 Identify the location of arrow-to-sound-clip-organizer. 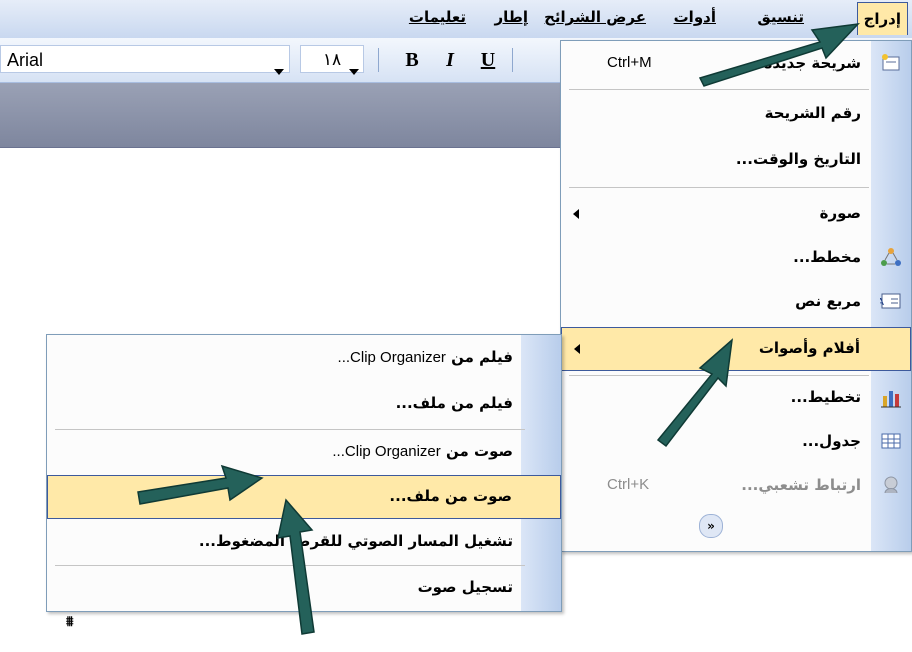
(200, 484).